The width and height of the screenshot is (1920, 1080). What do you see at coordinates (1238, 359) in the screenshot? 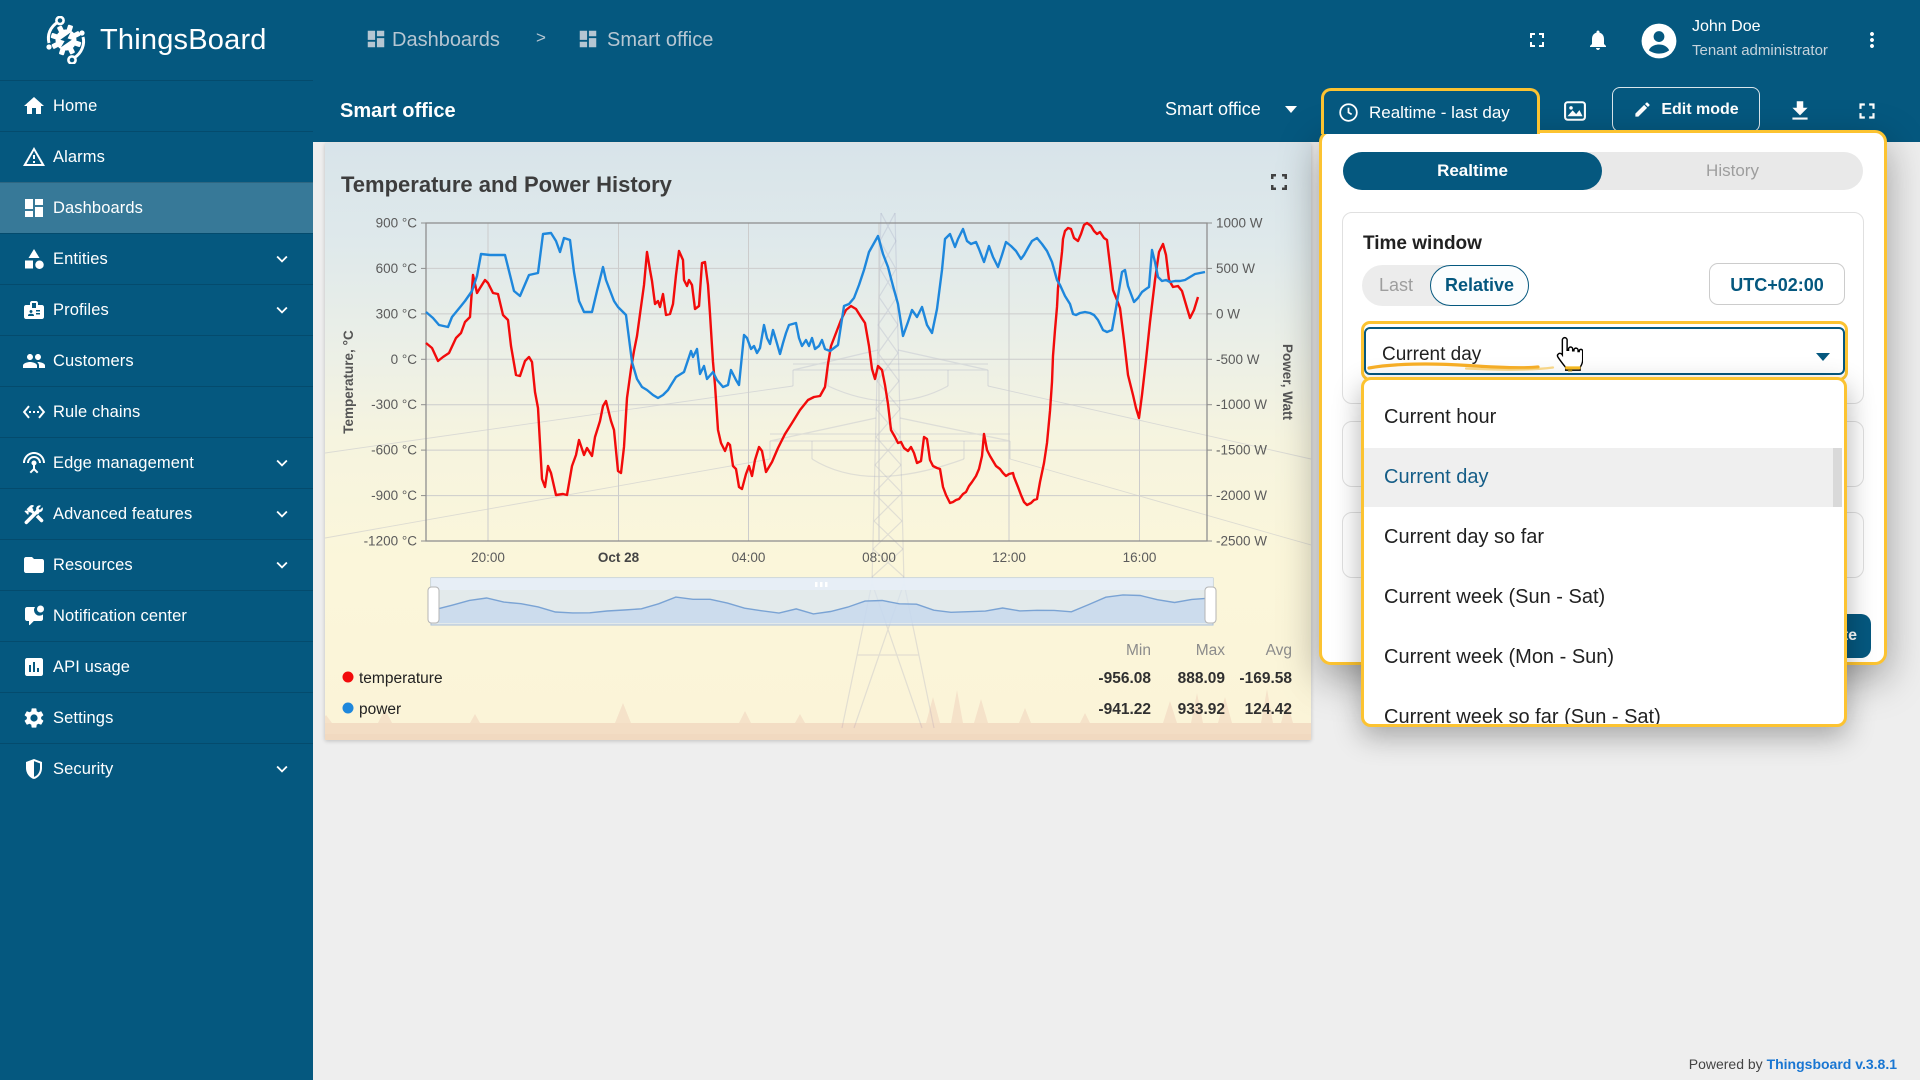
I see `svg-text: -500 W` at bounding box center [1238, 359].